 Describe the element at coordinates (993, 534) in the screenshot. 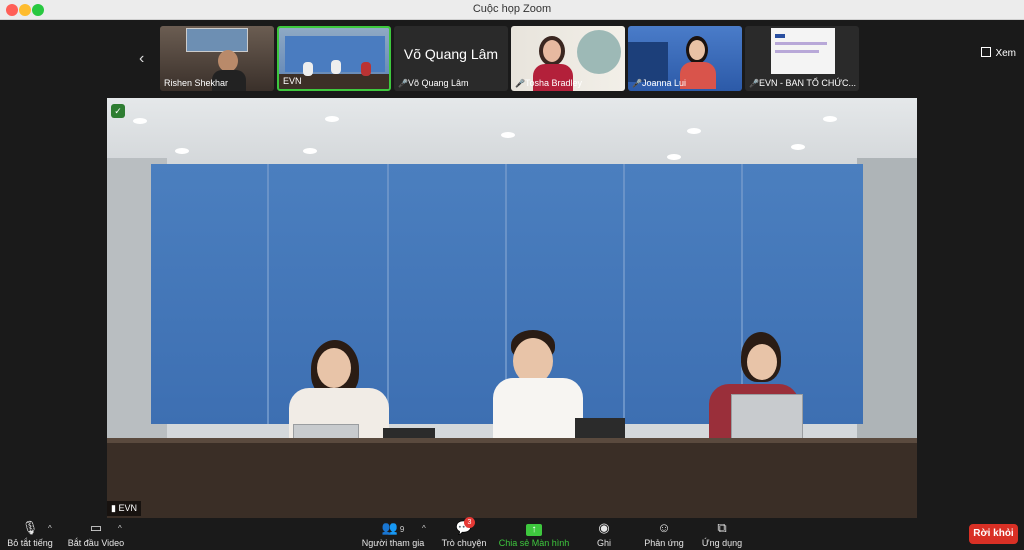

I see `leave-meeting-button: Rời khỏi` at that location.